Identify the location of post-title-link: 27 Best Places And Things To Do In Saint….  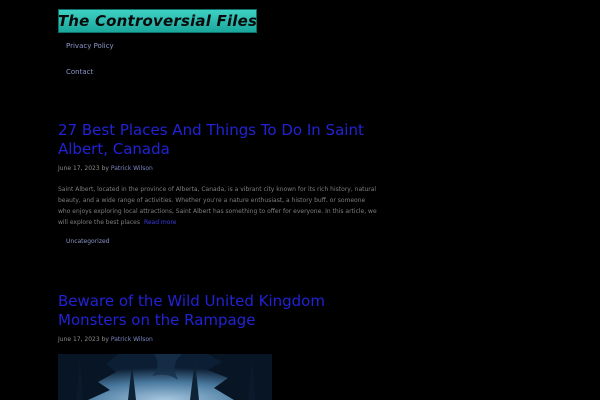
(218, 140).